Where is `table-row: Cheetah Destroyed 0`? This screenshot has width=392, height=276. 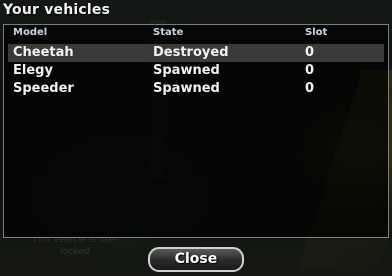 table-row: Cheetah Destroyed 0 is located at coordinates (196, 53).